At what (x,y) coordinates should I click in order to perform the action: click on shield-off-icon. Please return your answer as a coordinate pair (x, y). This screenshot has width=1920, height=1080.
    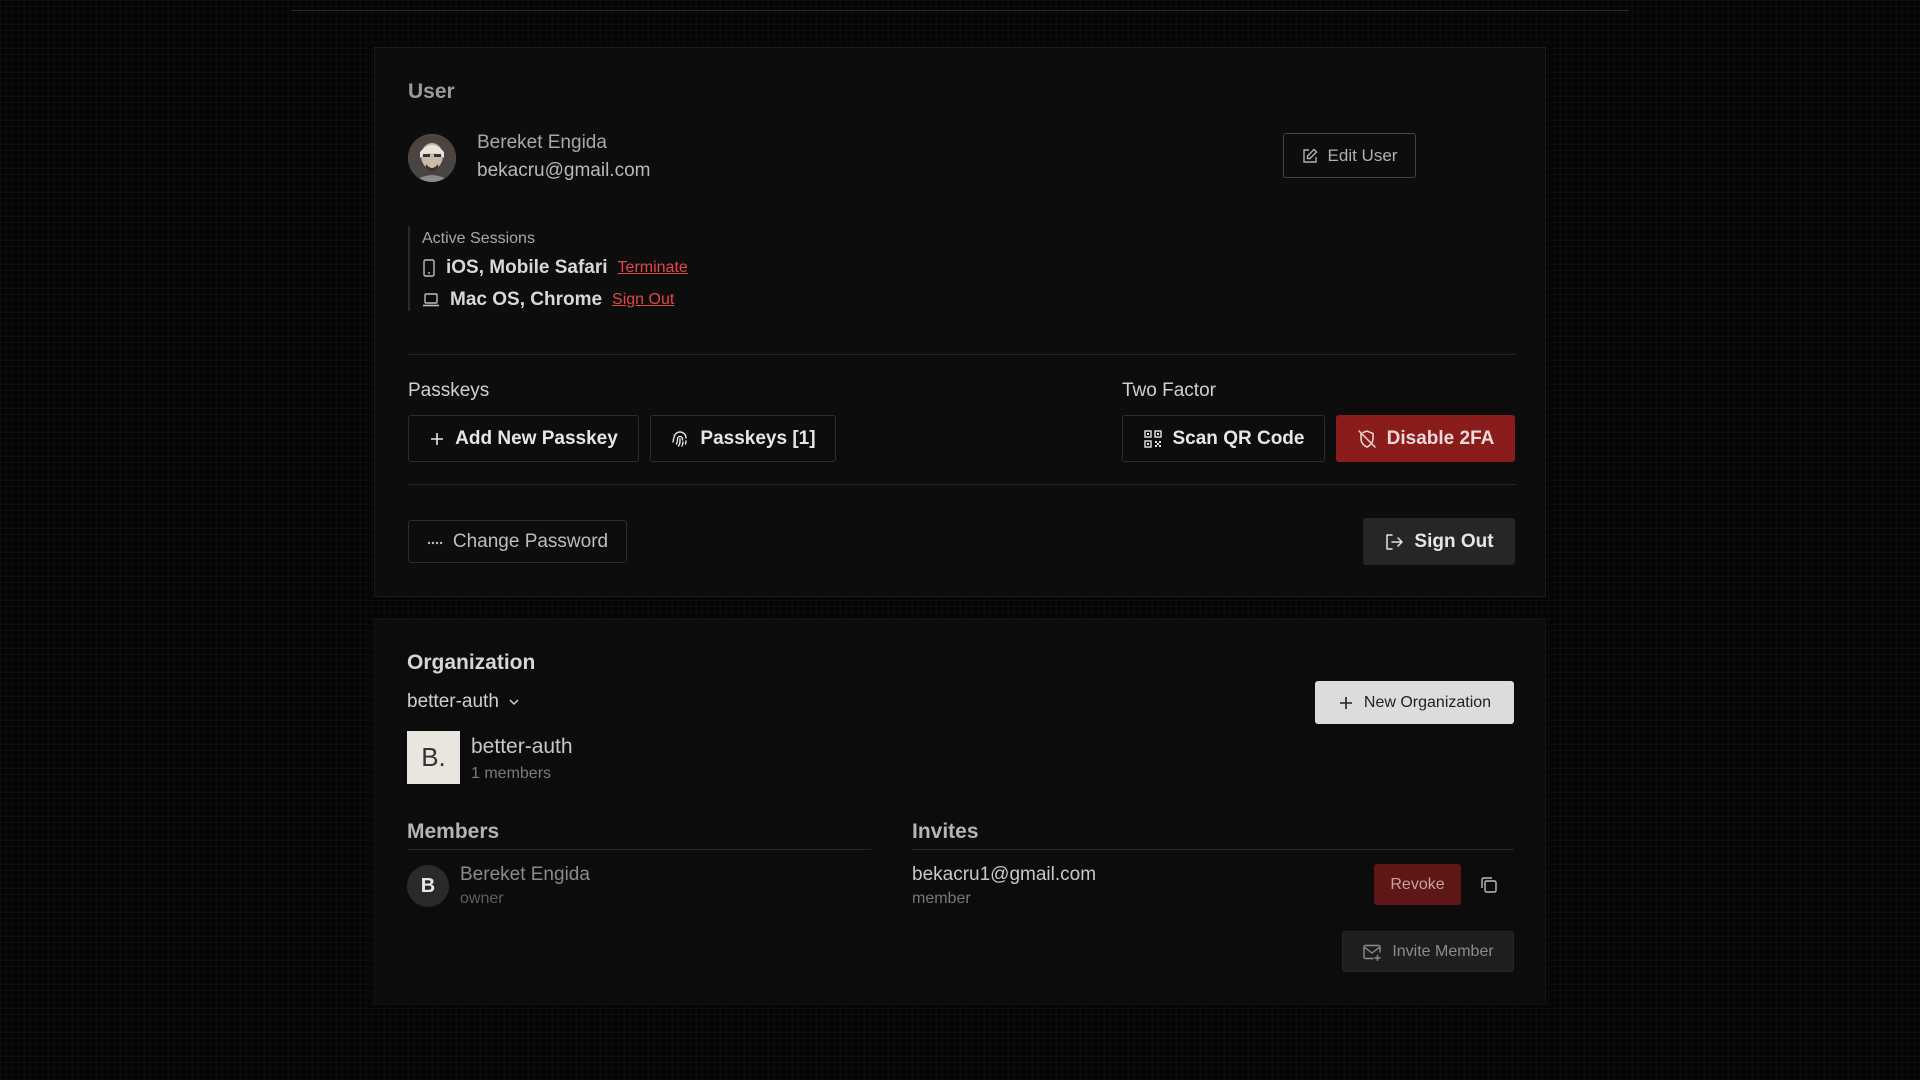
    Looking at the image, I should click on (1366, 438).